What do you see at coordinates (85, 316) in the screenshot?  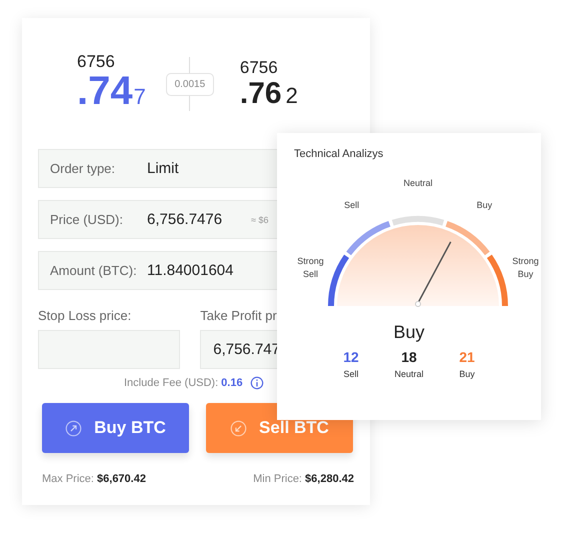 I see `field-label: Stop Loss price:` at bounding box center [85, 316].